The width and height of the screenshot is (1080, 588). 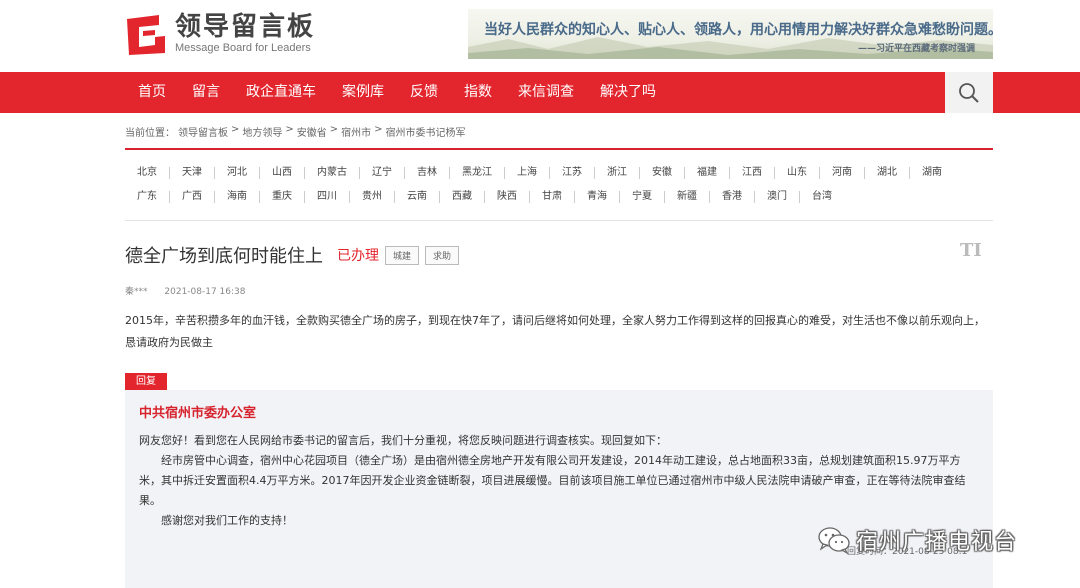 I want to click on nav-item-message: 留言, so click(x=206, y=92).